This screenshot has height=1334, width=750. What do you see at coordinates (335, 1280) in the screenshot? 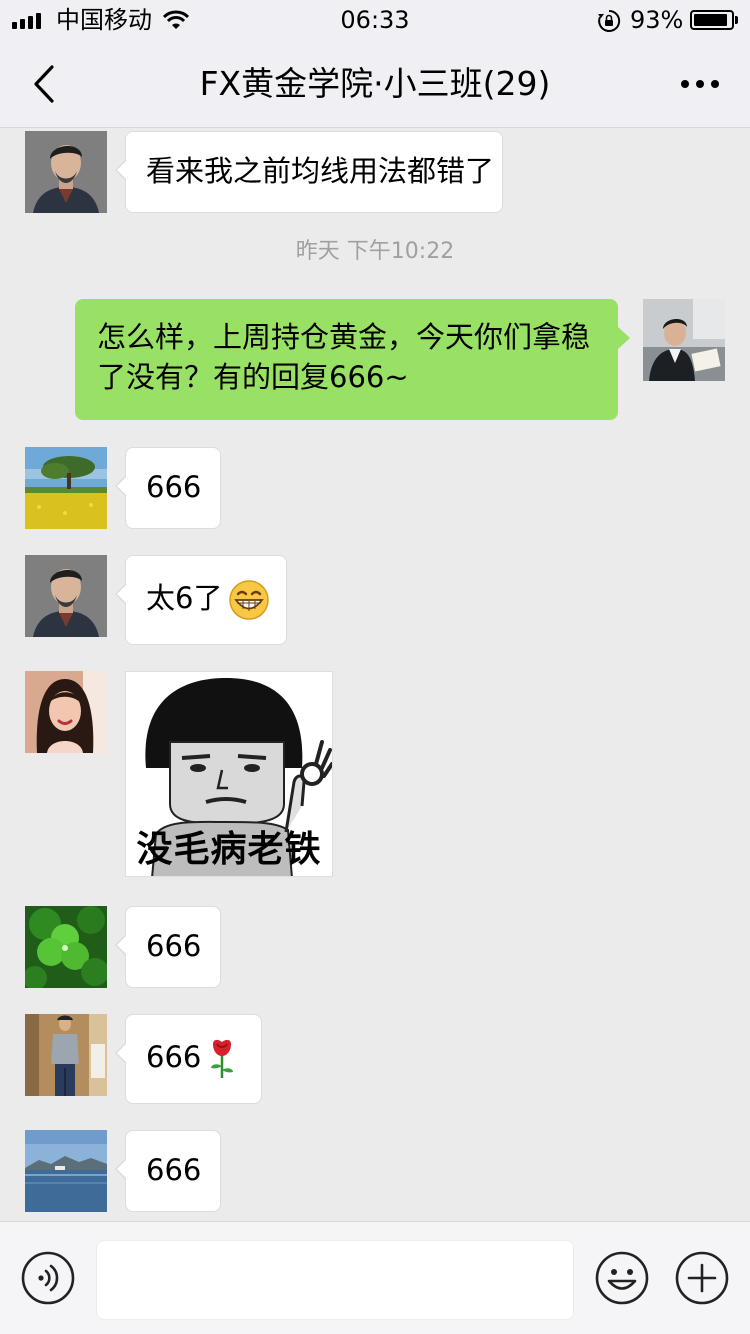
I see `message-input` at bounding box center [335, 1280].